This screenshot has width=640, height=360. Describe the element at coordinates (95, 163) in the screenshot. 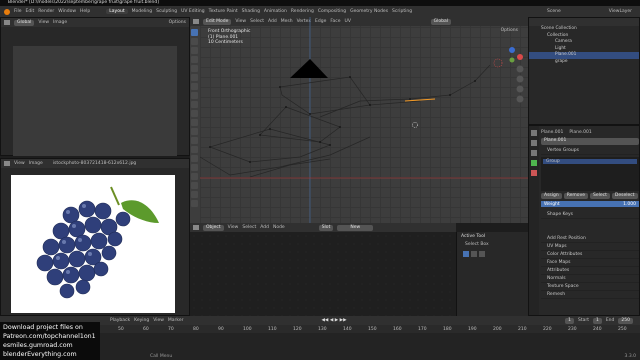

I see `image-file-name: istockphoto-803721418-612x612.jpg` at that location.